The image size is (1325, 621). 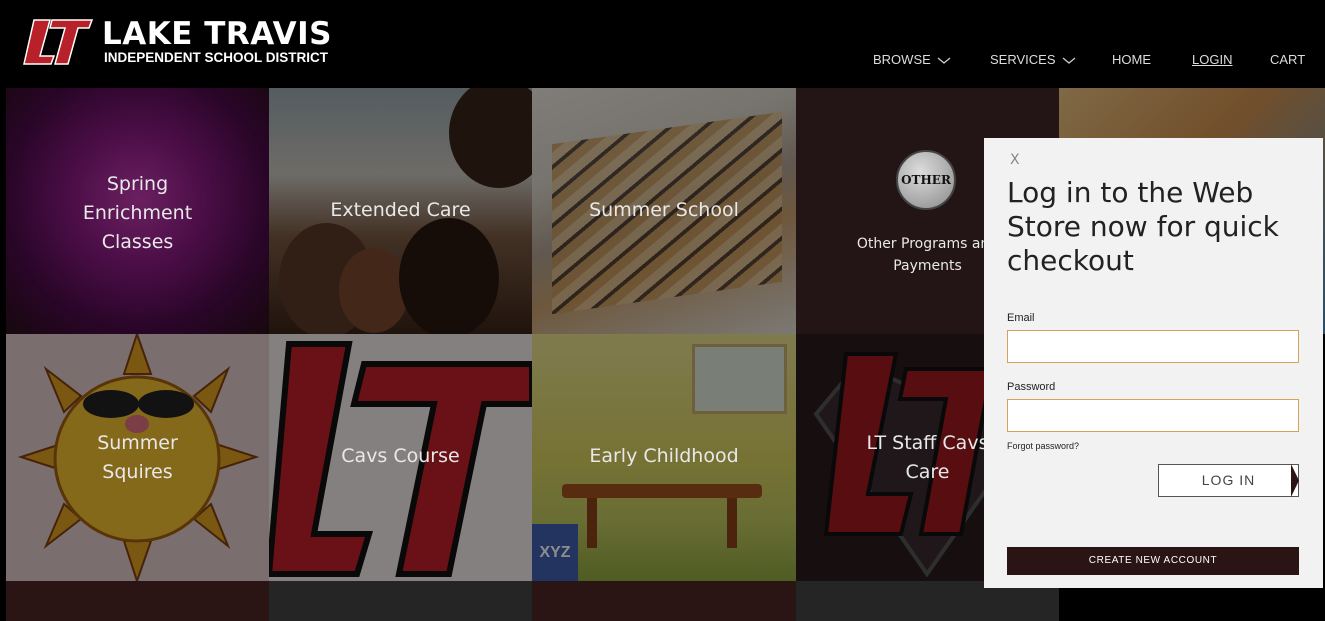 What do you see at coordinates (555, 552) in the screenshot?
I see `block-letters: XYZ` at bounding box center [555, 552].